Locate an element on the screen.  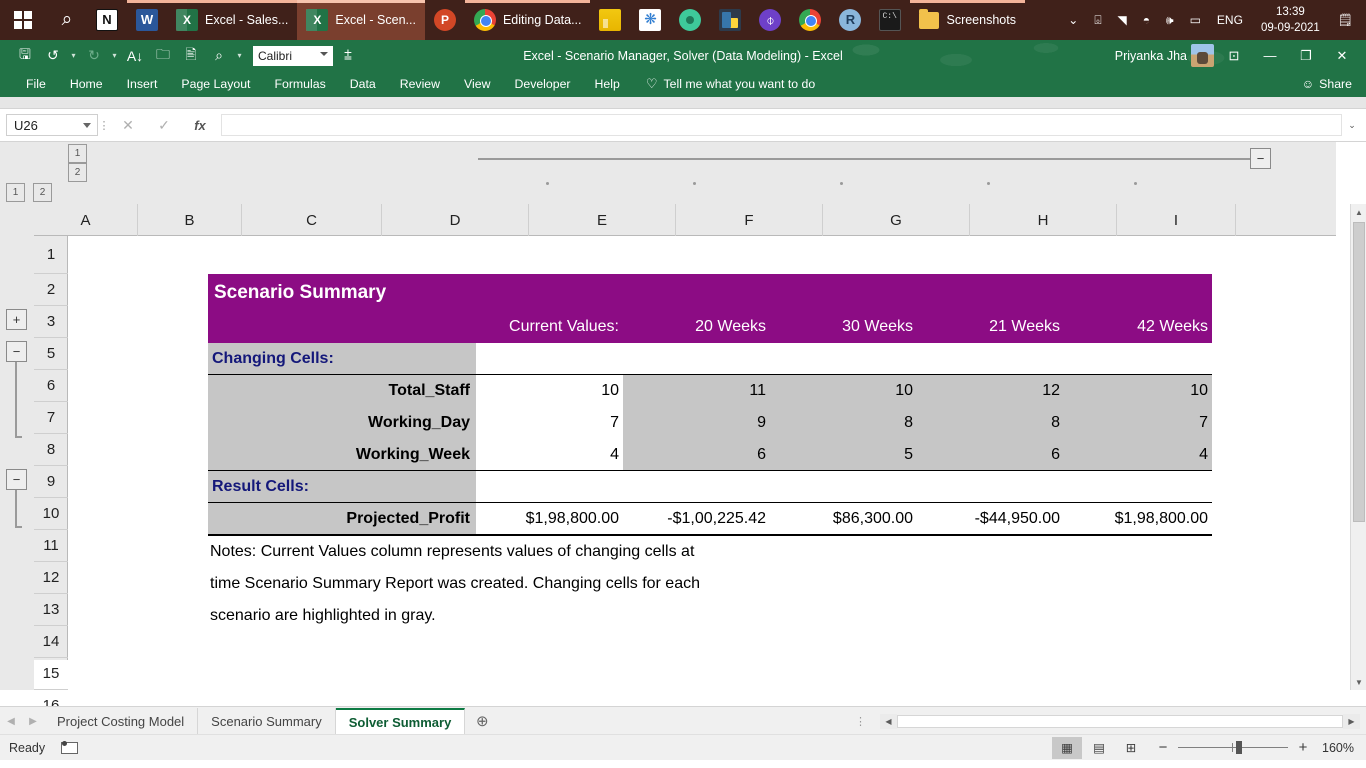
zoom-level: 160% is located at coordinates (1343, 748).